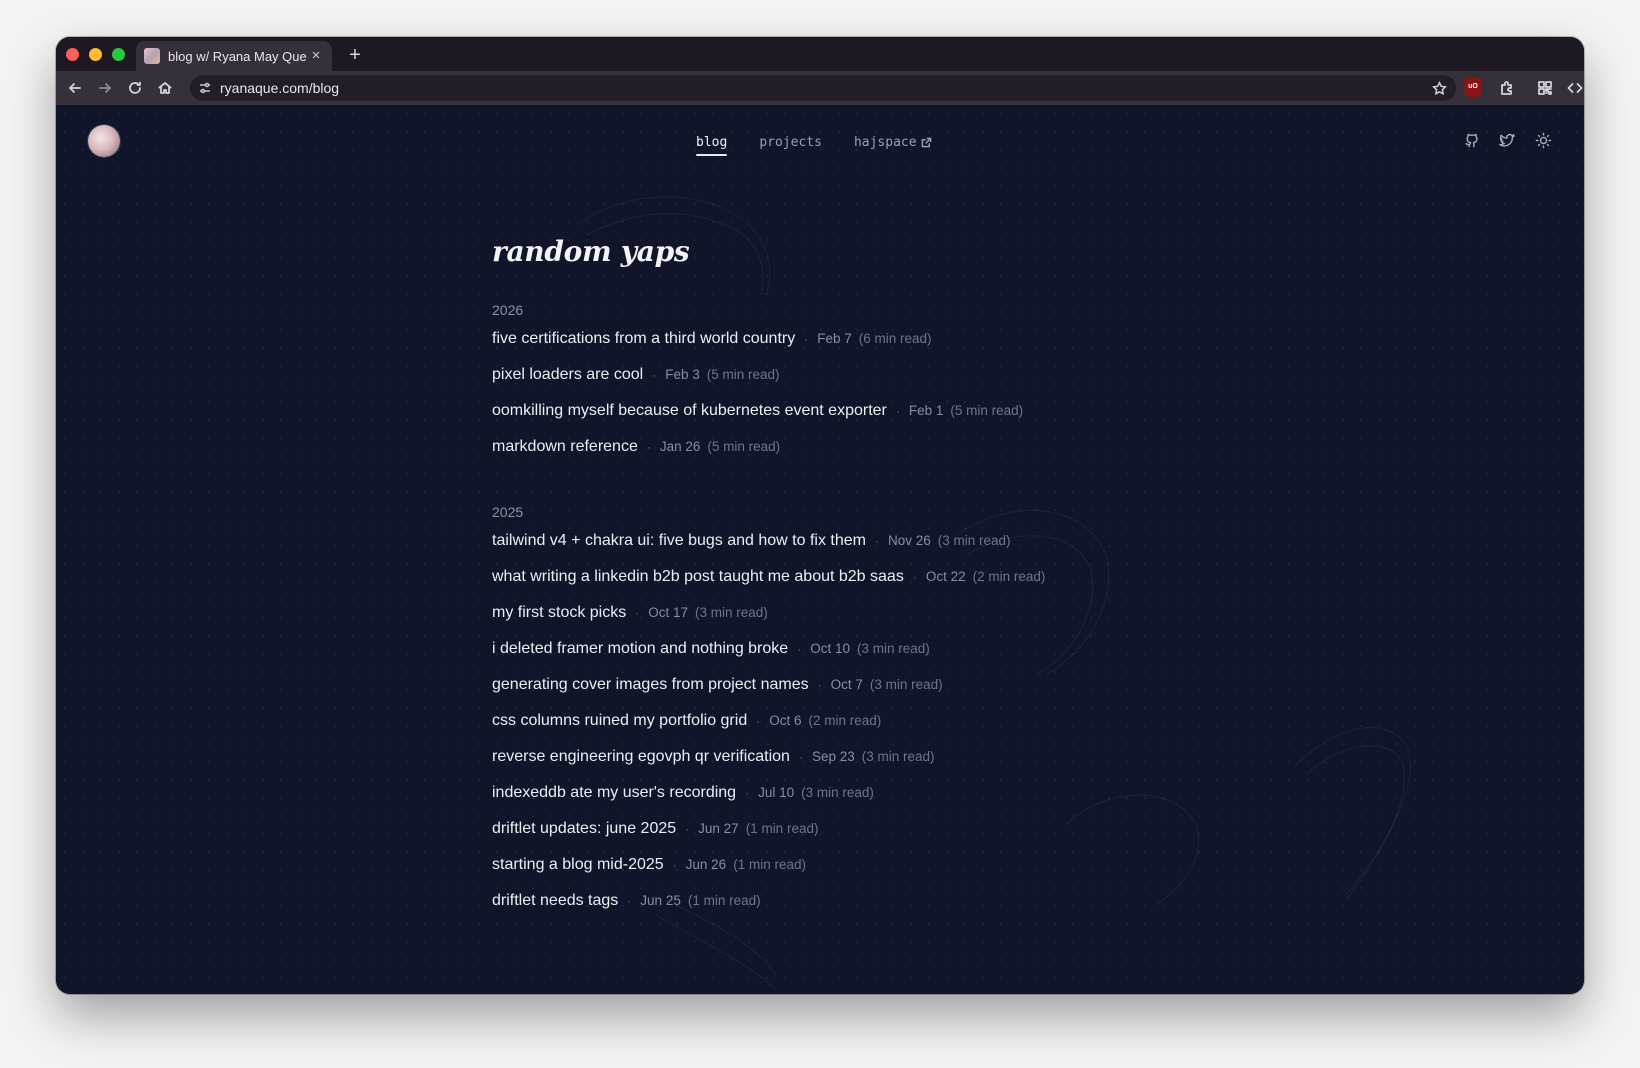 This screenshot has width=1640, height=1068. I want to click on browser-tab: blog w/ Ryana May Que ×, so click(234, 56).